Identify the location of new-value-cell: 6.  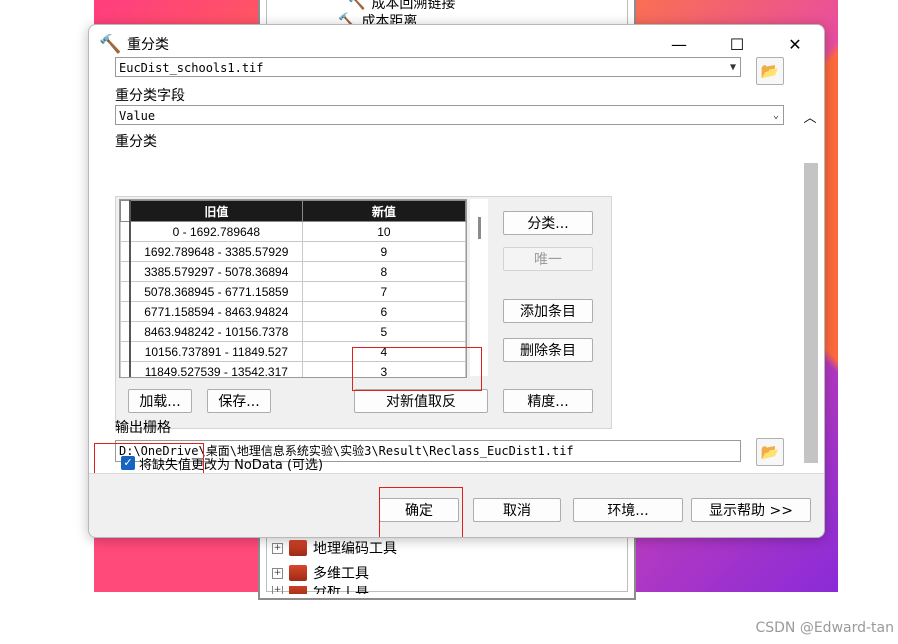
(383, 311).